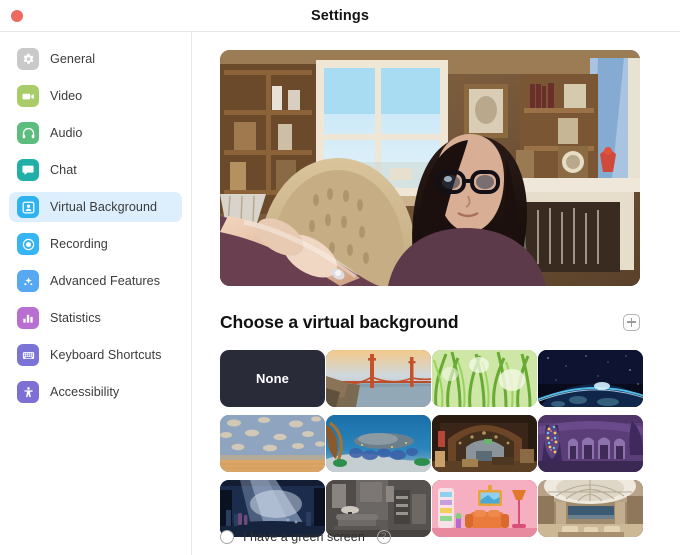 The image size is (680, 555). I want to click on hotel-lobby-domed-ceiling-image, so click(590, 508).